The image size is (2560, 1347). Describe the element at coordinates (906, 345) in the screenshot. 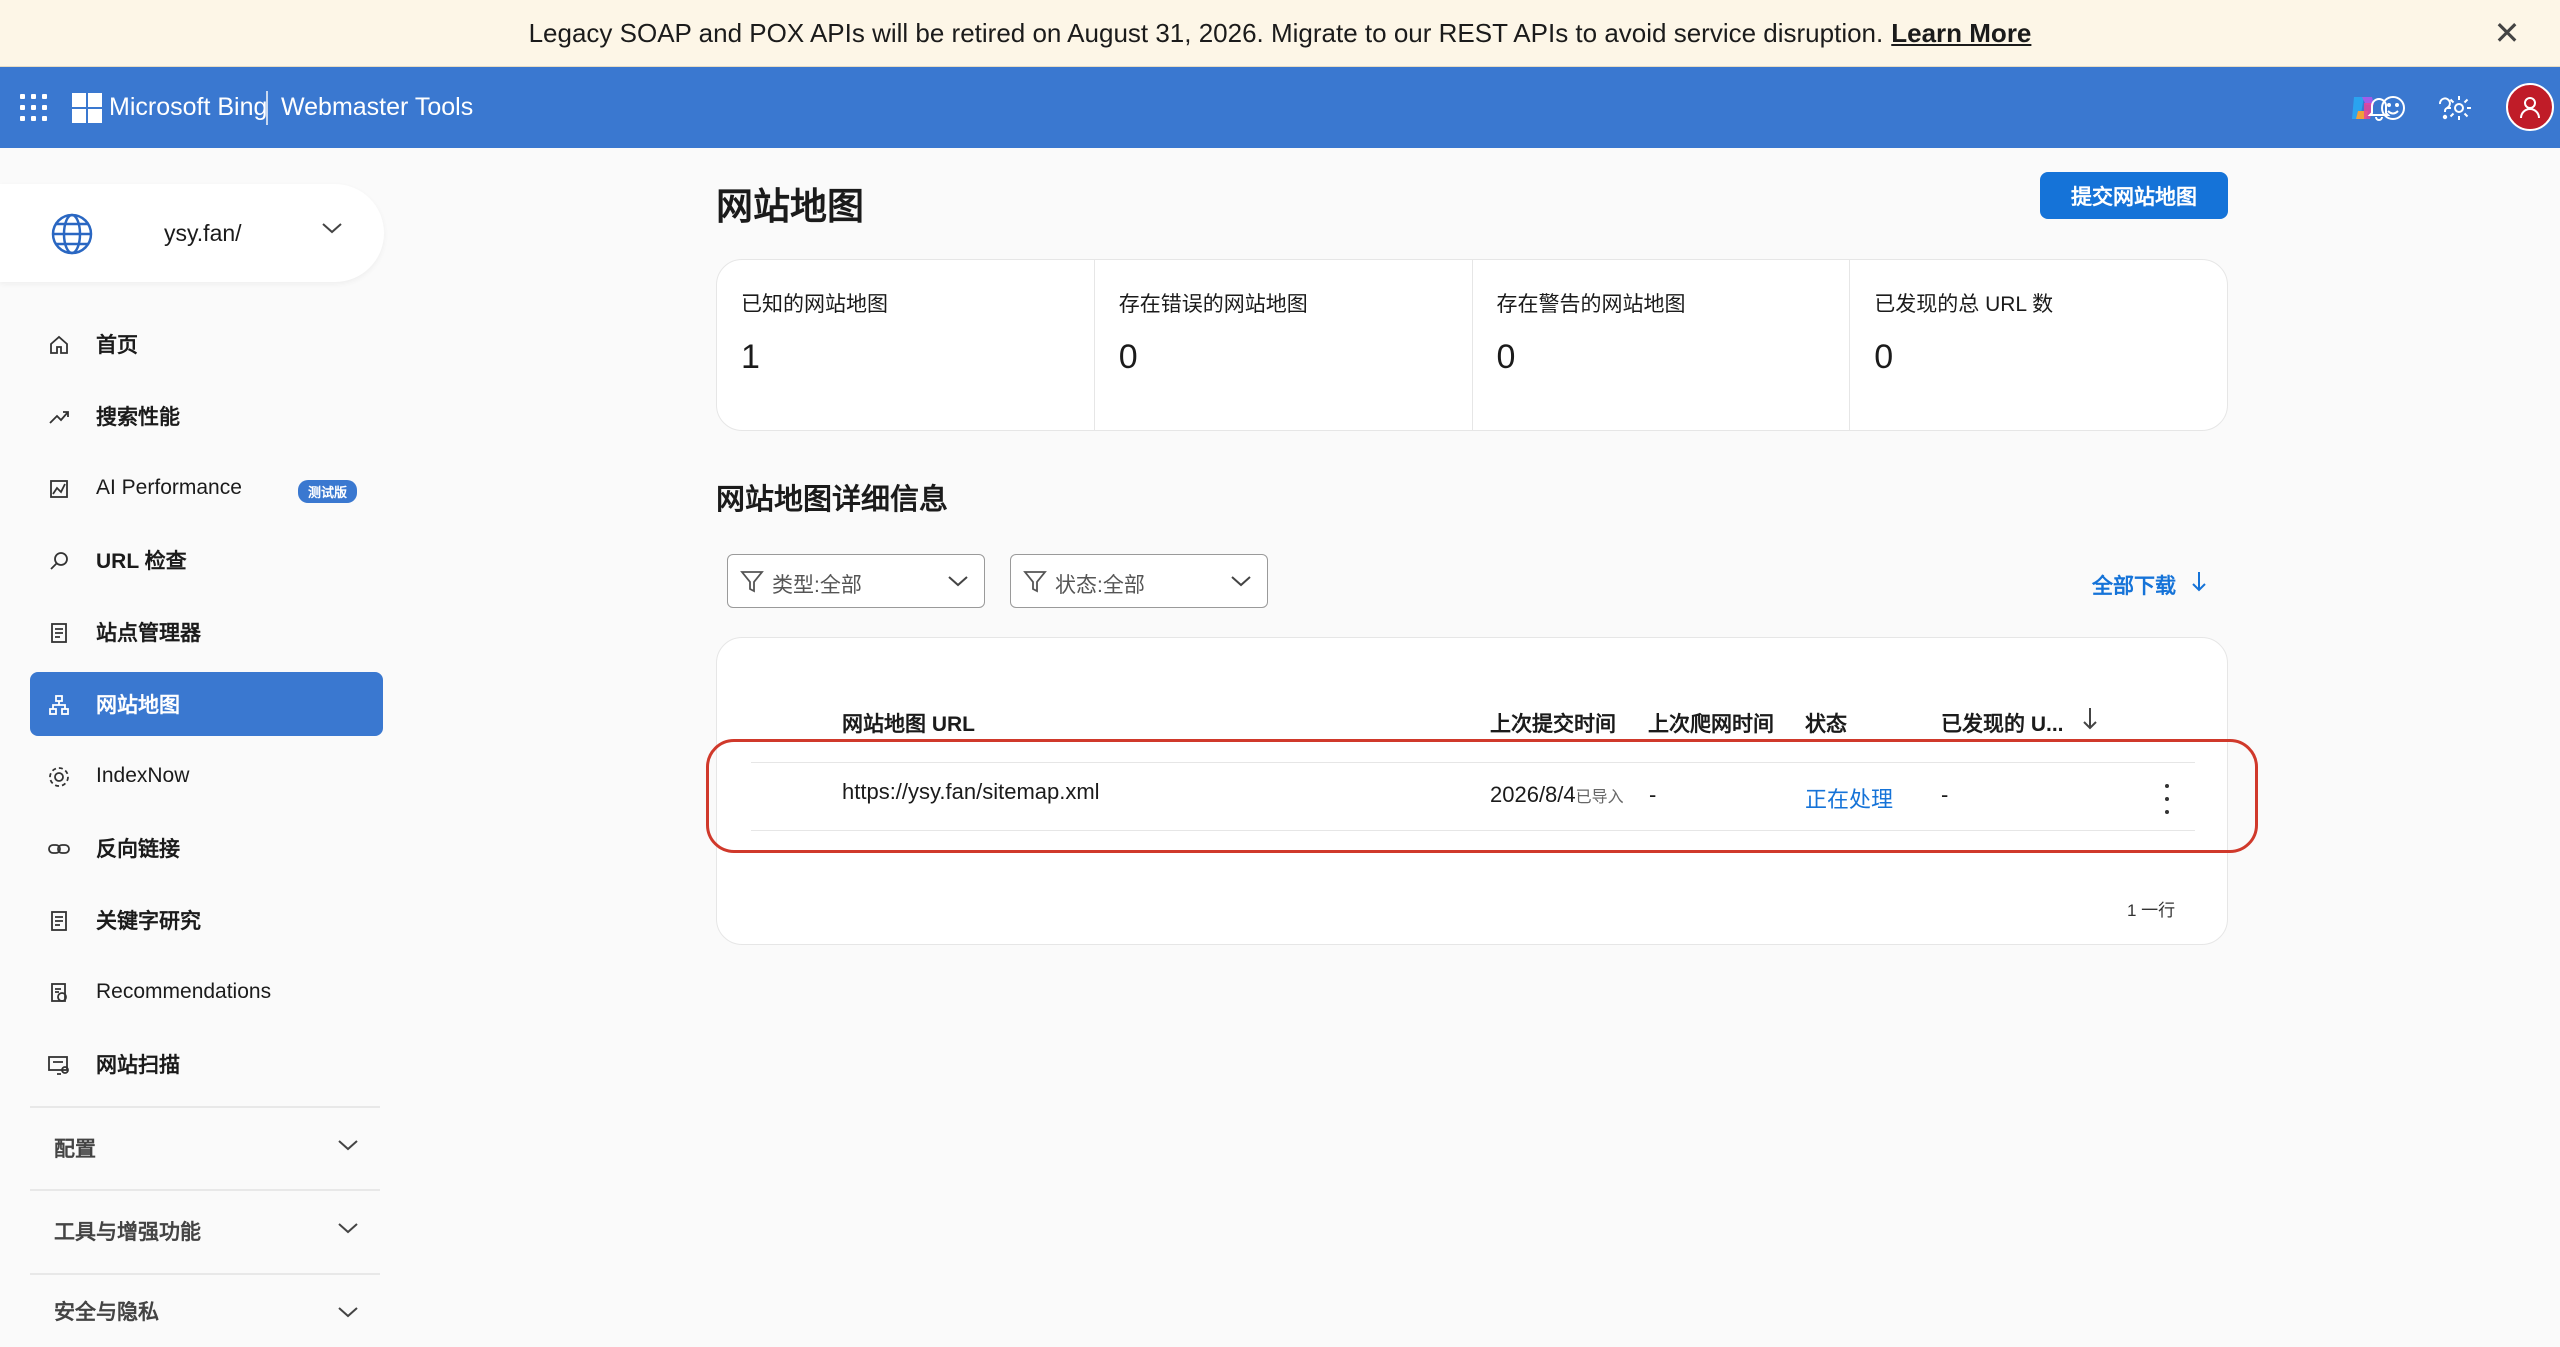

I see `stat-known-sitemaps: 已知的网站地图 1` at that location.